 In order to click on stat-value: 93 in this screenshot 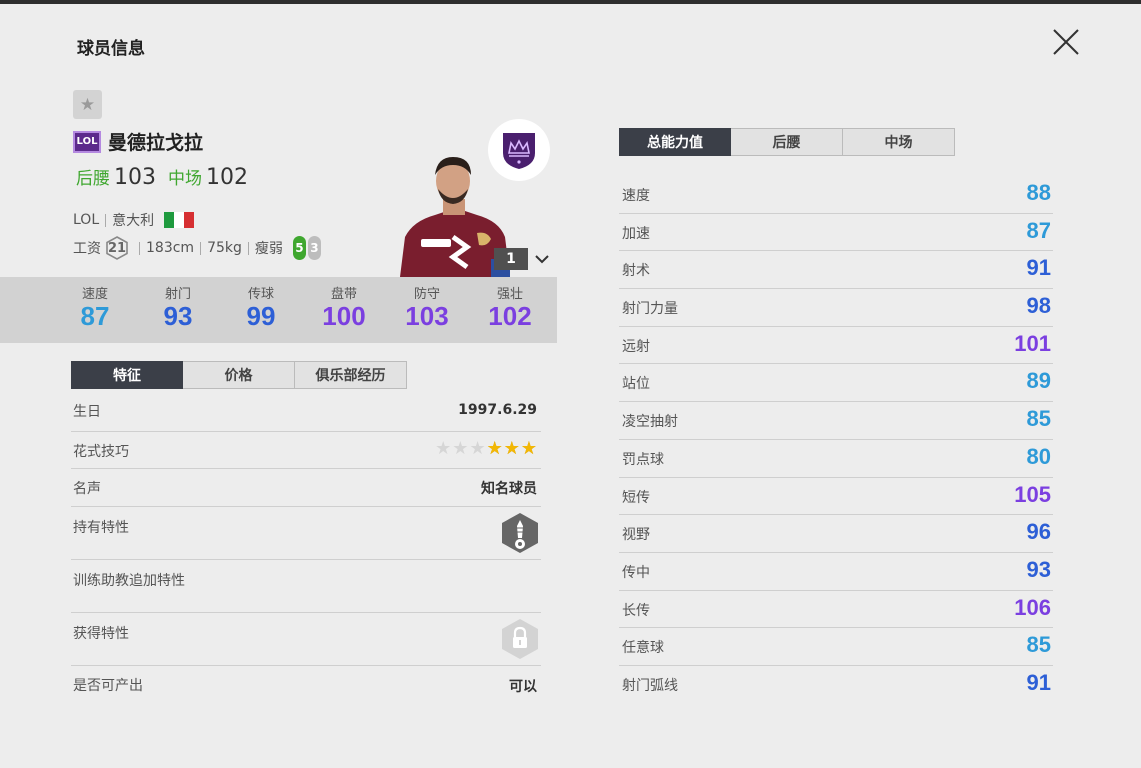, I will do `click(178, 316)`.